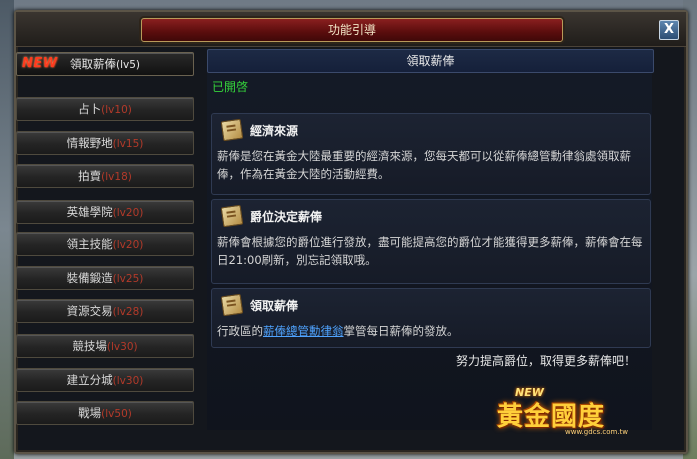 The height and width of the screenshot is (459, 697). What do you see at coordinates (431, 318) in the screenshot?
I see `card-receive-salary: 領取薪俸 行政區的薪俸總管勳律翁掌管每日薪俸的發放。` at bounding box center [431, 318].